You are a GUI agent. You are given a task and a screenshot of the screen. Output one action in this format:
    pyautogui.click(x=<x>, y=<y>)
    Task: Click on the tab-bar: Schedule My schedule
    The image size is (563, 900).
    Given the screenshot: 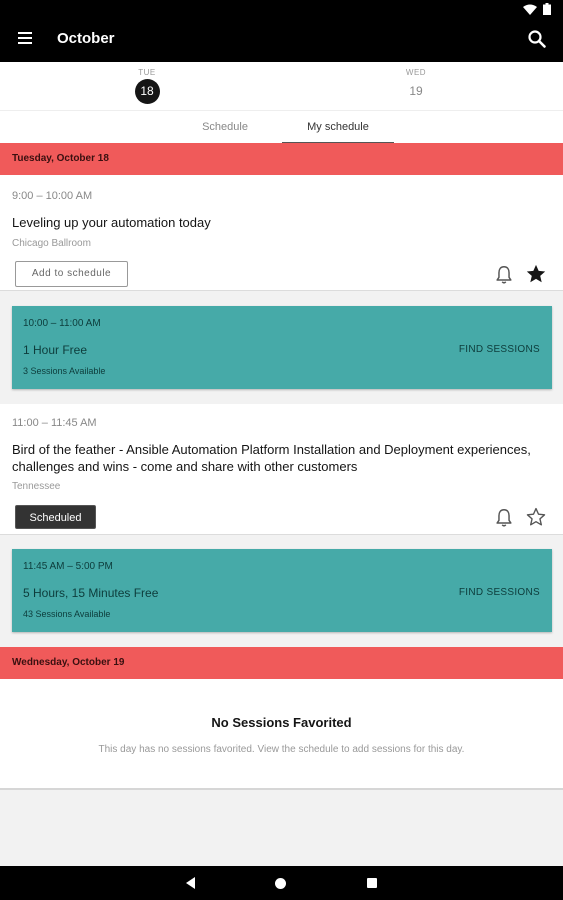 What is the action you would take?
    pyautogui.click(x=281, y=127)
    